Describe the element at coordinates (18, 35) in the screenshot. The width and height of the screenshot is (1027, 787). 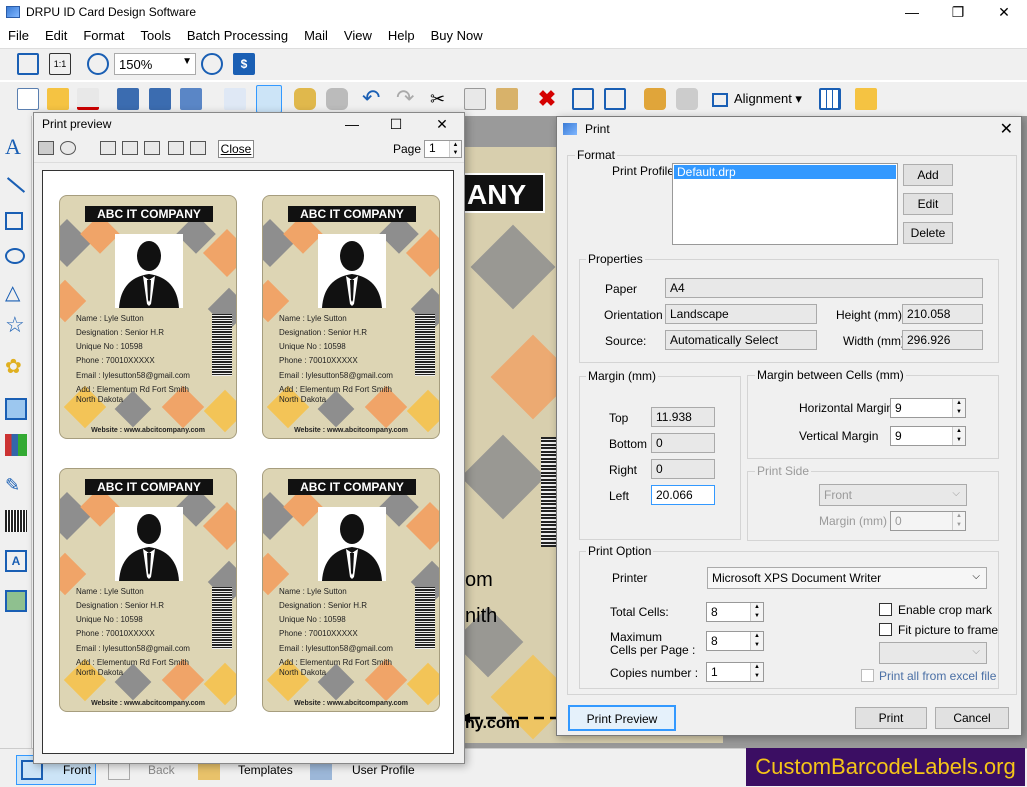
I see `menu-file: File` at that location.